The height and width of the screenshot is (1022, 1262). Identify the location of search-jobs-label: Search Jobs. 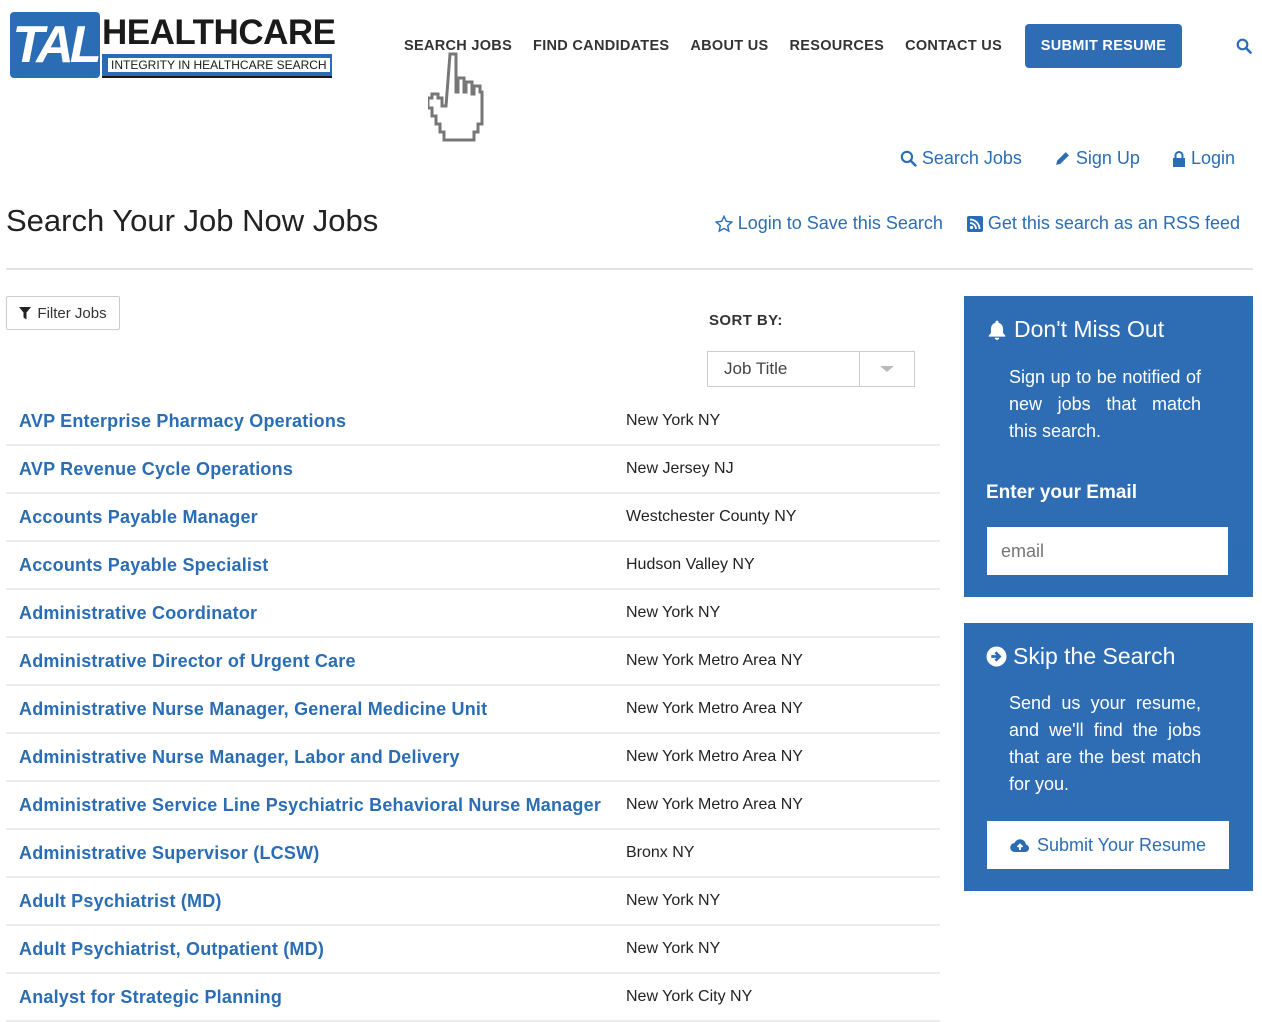
(971, 158).